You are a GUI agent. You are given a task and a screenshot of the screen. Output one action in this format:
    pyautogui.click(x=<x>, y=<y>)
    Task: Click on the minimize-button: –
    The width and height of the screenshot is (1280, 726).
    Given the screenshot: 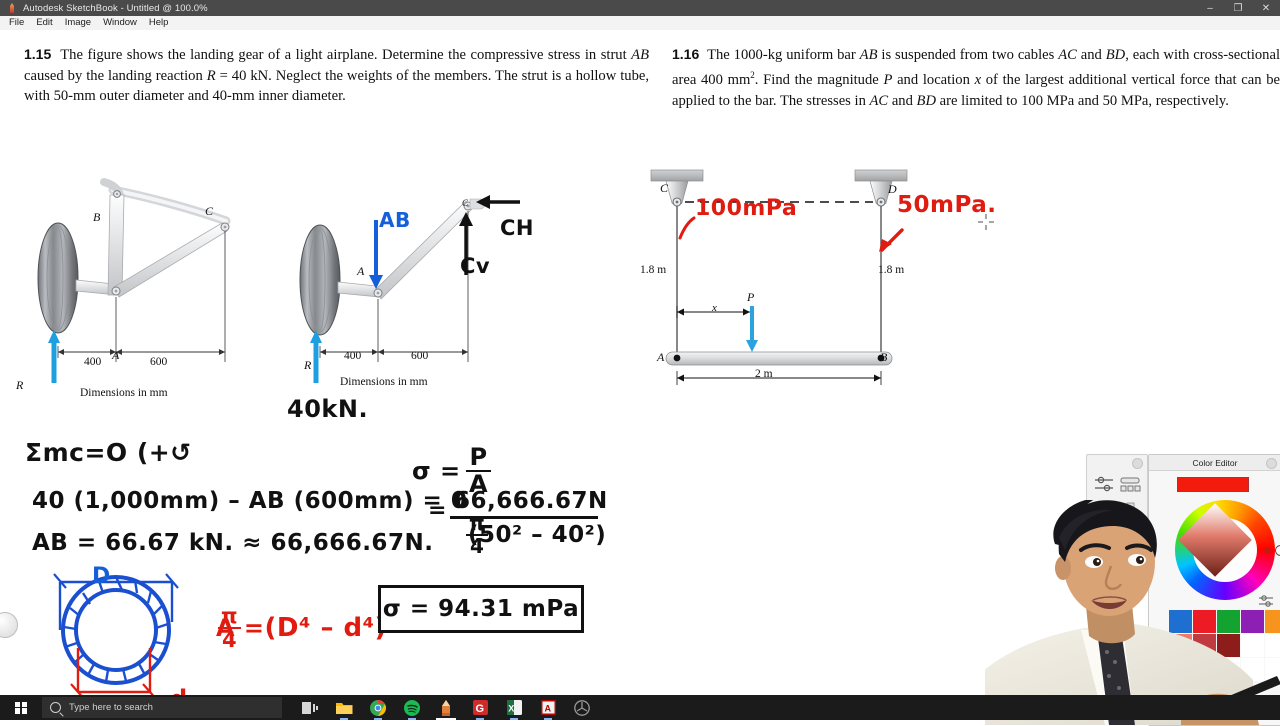 What is the action you would take?
    pyautogui.click(x=1210, y=8)
    